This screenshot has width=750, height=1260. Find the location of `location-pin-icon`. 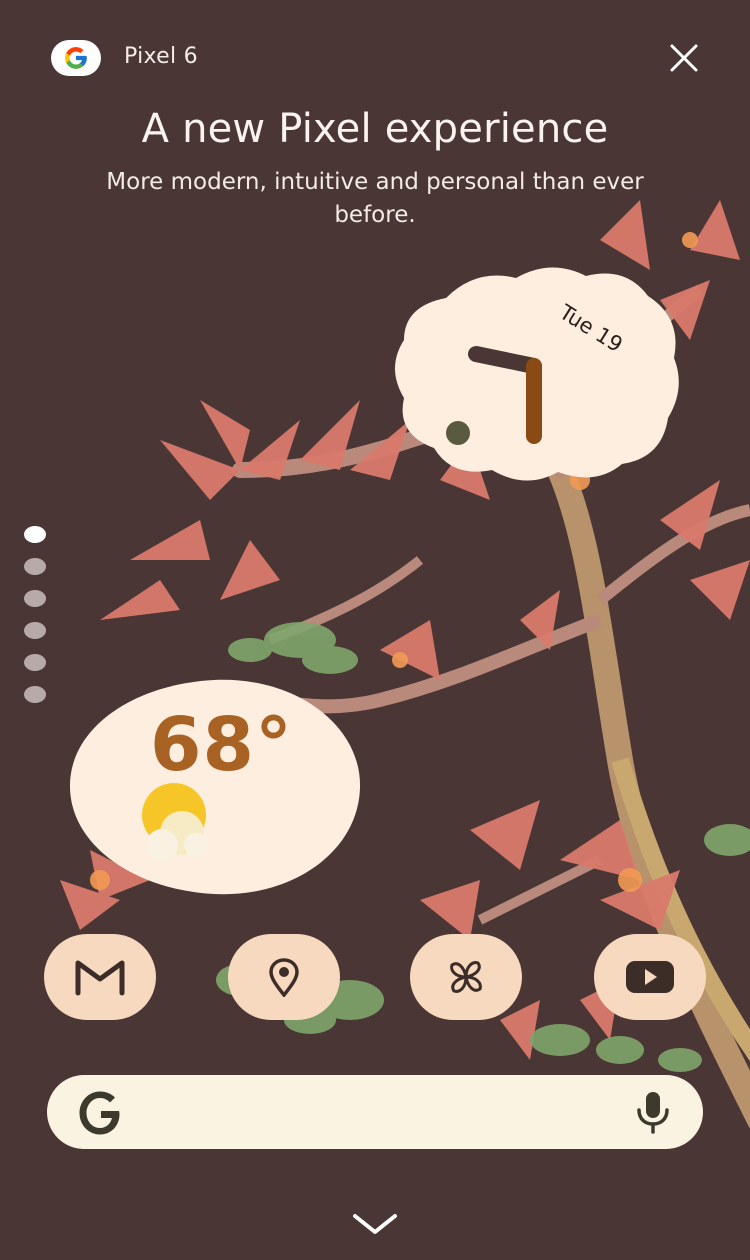

location-pin-icon is located at coordinates (284, 977).